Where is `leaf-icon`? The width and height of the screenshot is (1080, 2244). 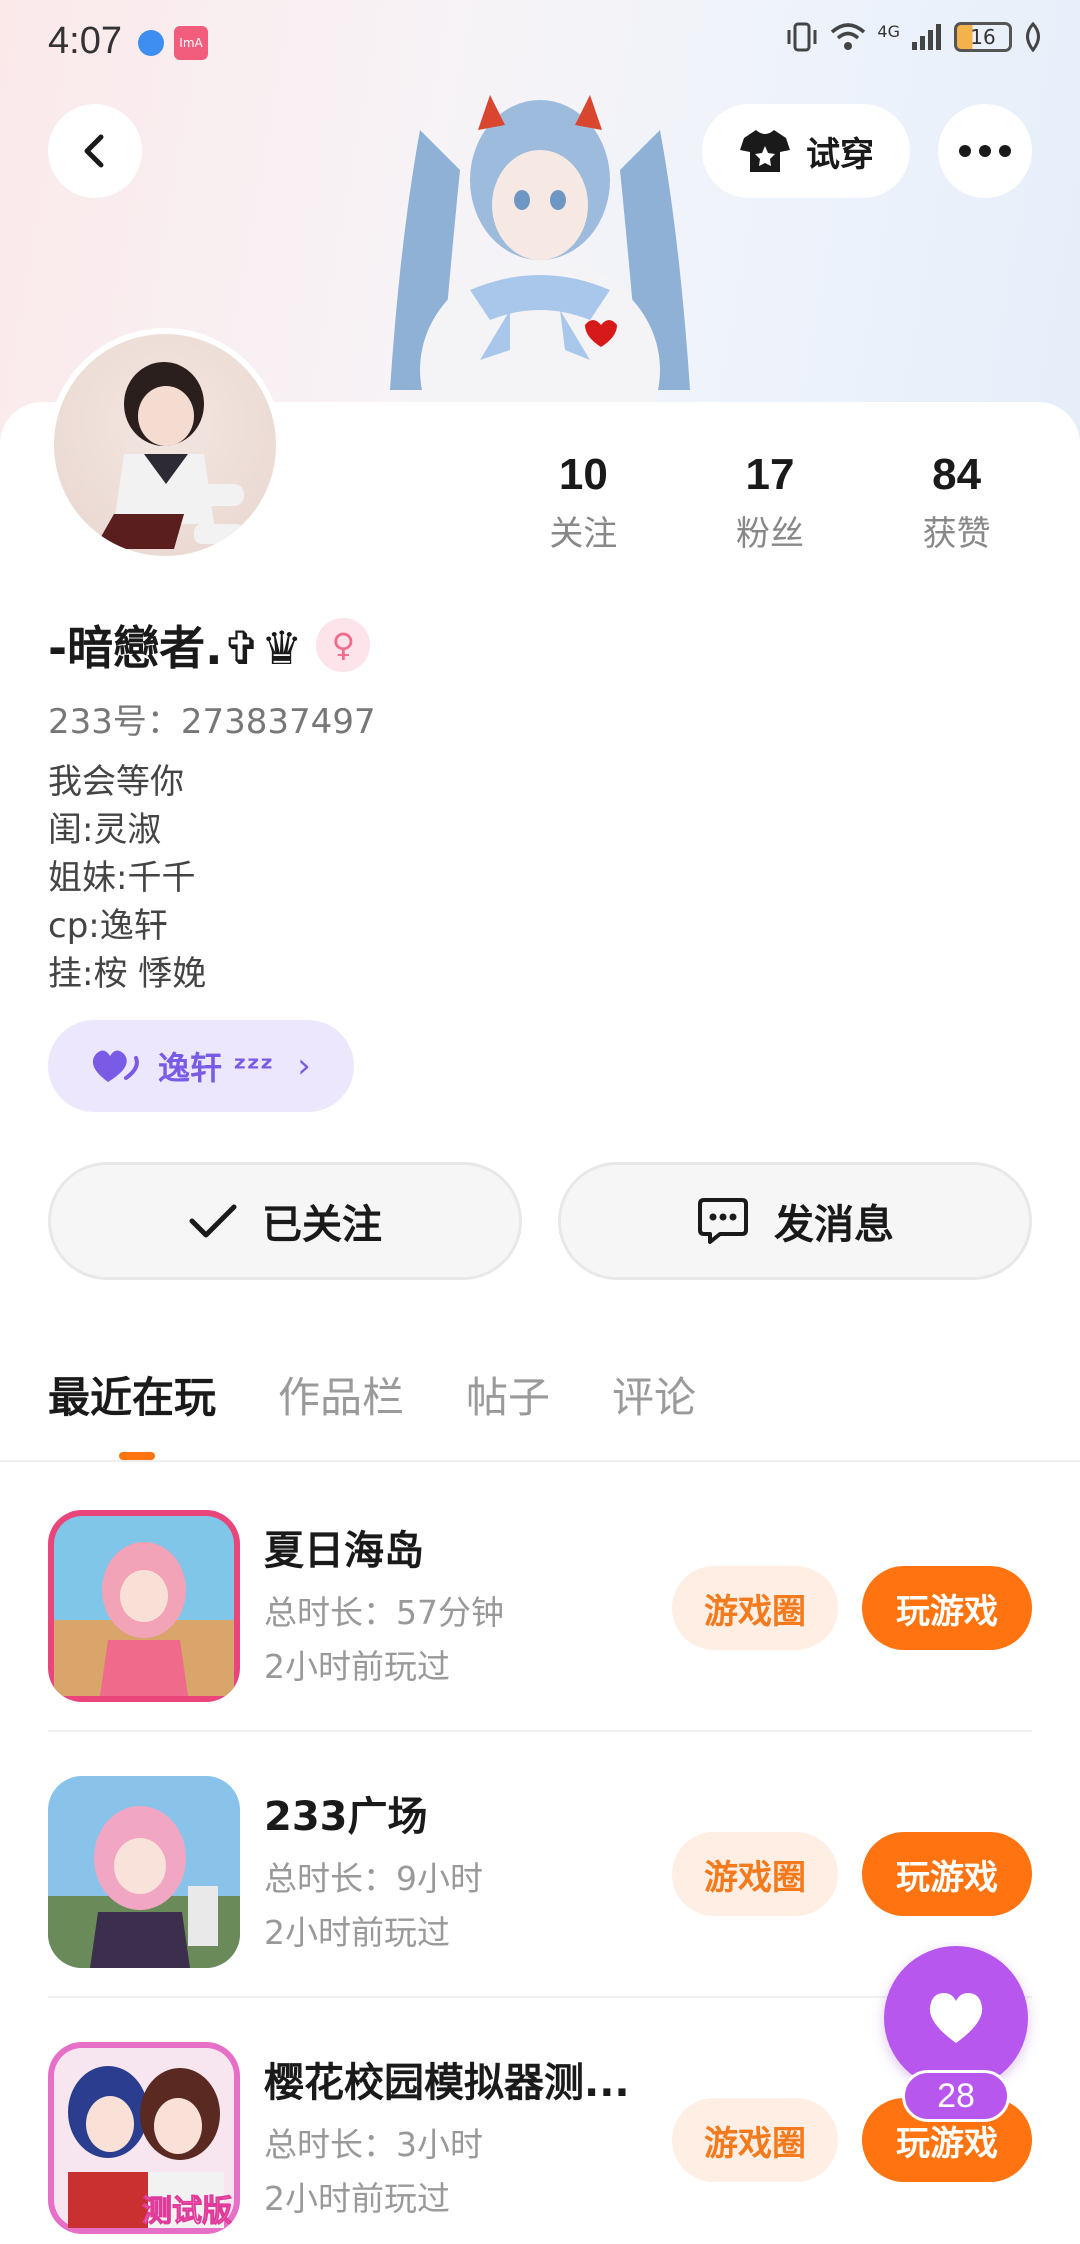
leaf-icon is located at coordinates (1033, 37).